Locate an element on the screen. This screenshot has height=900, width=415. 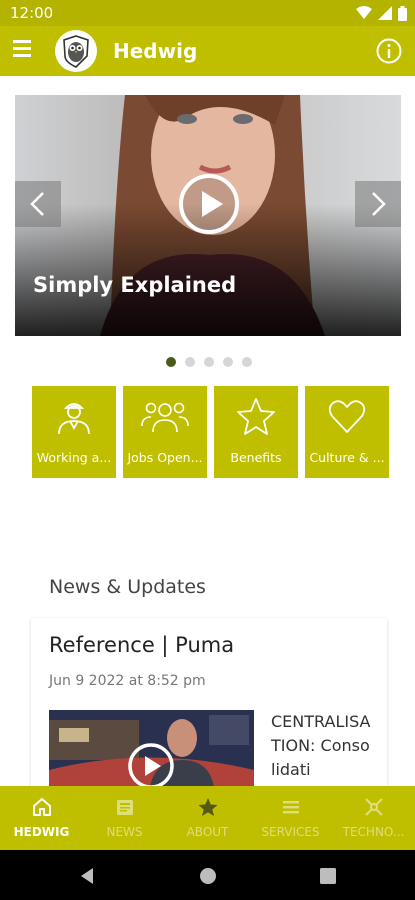
home-button-icon is located at coordinates (208, 876).